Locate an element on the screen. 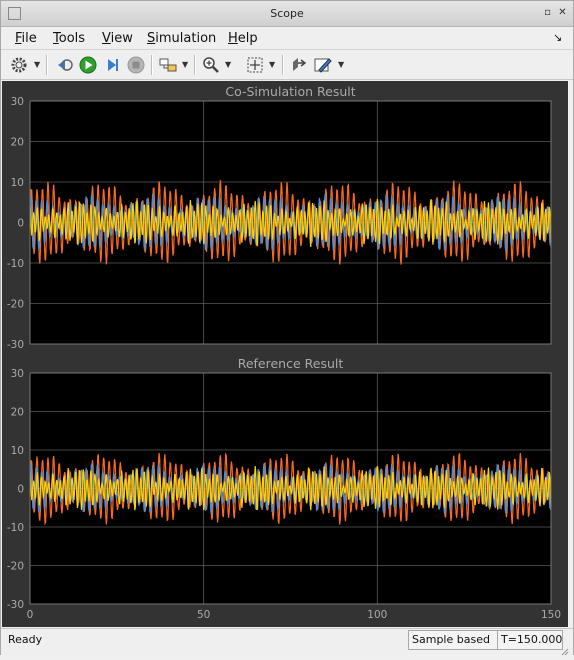  window-menu-icon is located at coordinates (14, 13).